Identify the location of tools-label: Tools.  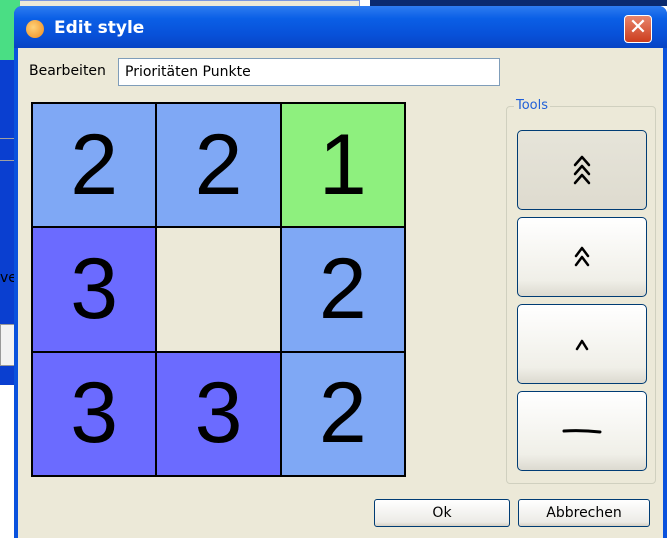
(532, 105).